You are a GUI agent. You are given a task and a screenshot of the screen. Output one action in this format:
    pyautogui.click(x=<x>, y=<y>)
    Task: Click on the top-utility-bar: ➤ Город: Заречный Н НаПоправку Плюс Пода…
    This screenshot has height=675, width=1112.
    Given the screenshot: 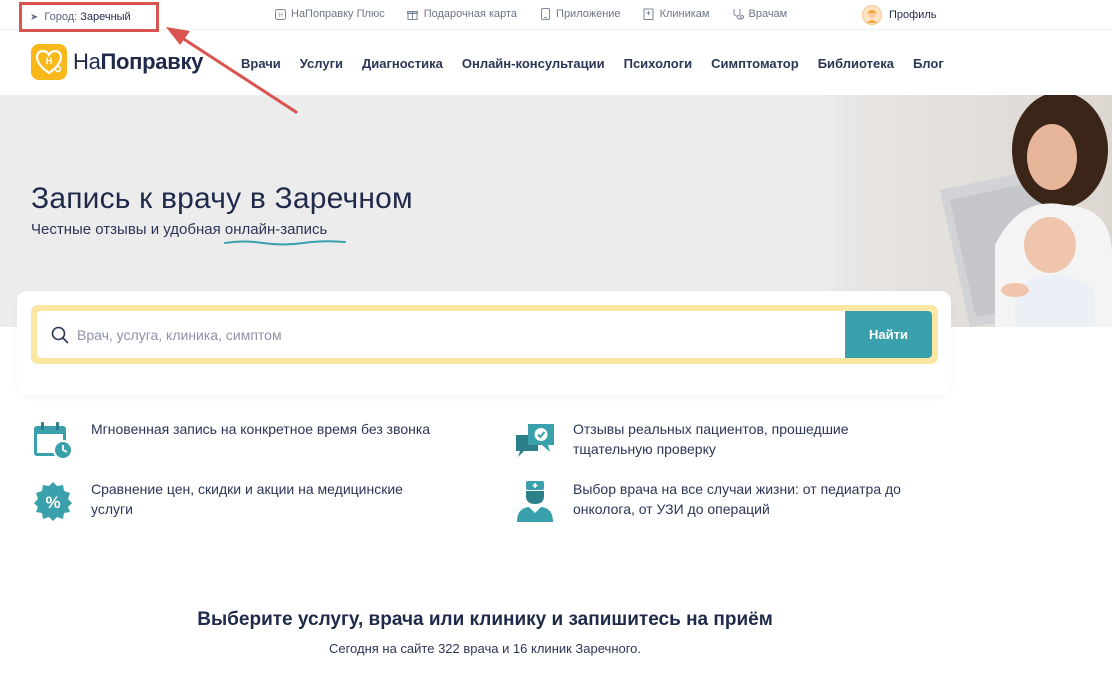 What is the action you would take?
    pyautogui.click(x=556, y=16)
    